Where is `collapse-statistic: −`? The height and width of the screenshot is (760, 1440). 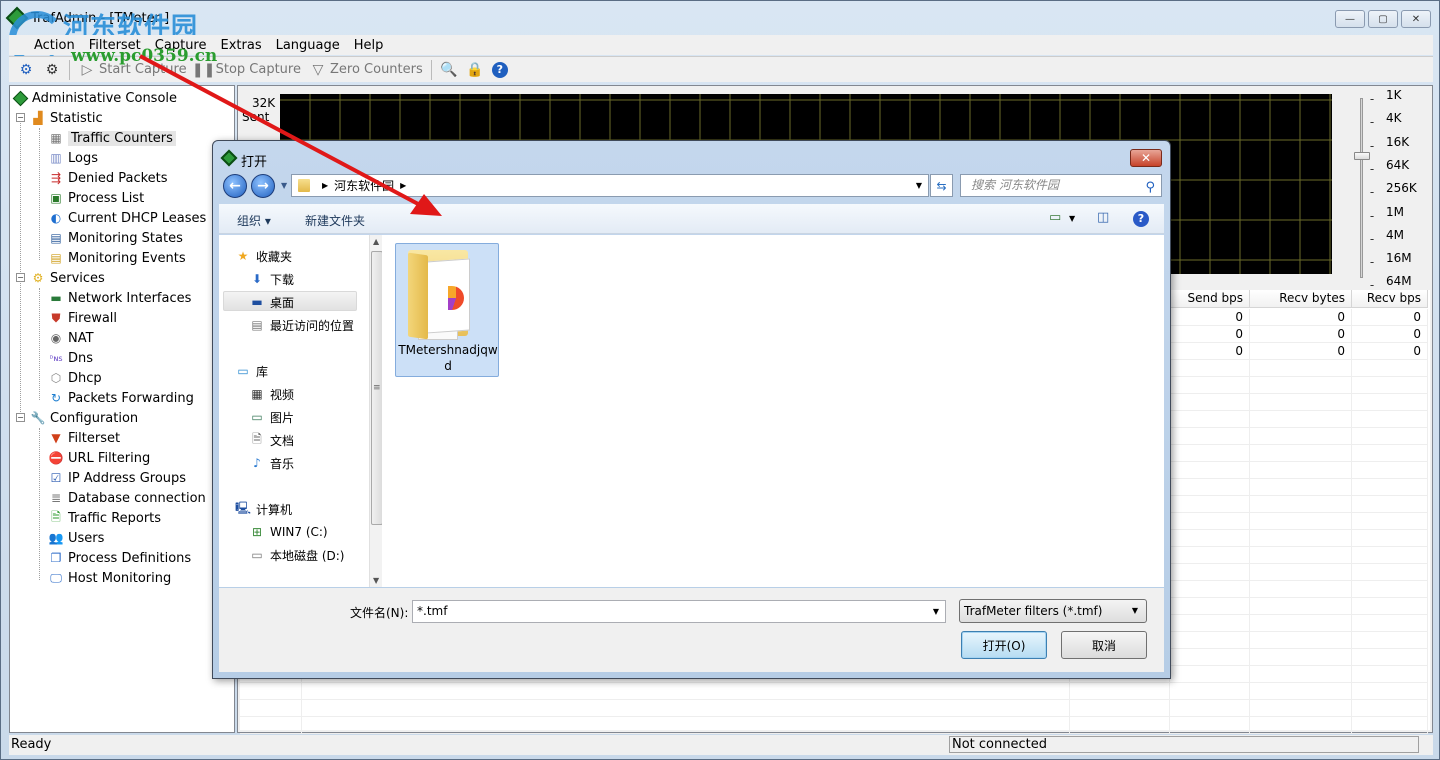
collapse-statistic: − is located at coordinates (20, 117).